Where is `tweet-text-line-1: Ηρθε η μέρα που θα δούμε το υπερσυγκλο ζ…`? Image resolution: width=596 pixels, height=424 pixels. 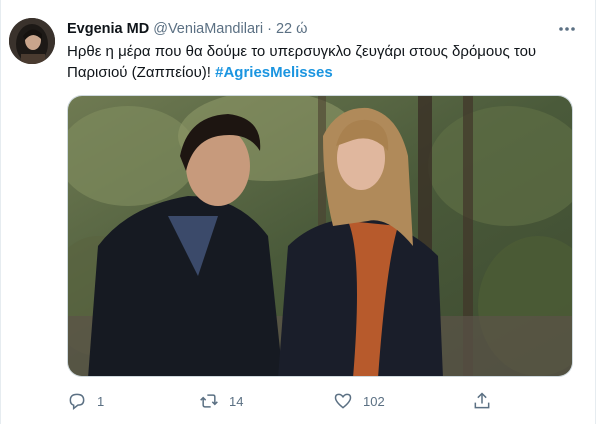
tweet-text-line-1: Ηρθε η μέρα που θα δούμε το υπερσυγκλο ζ… is located at coordinates (302, 51).